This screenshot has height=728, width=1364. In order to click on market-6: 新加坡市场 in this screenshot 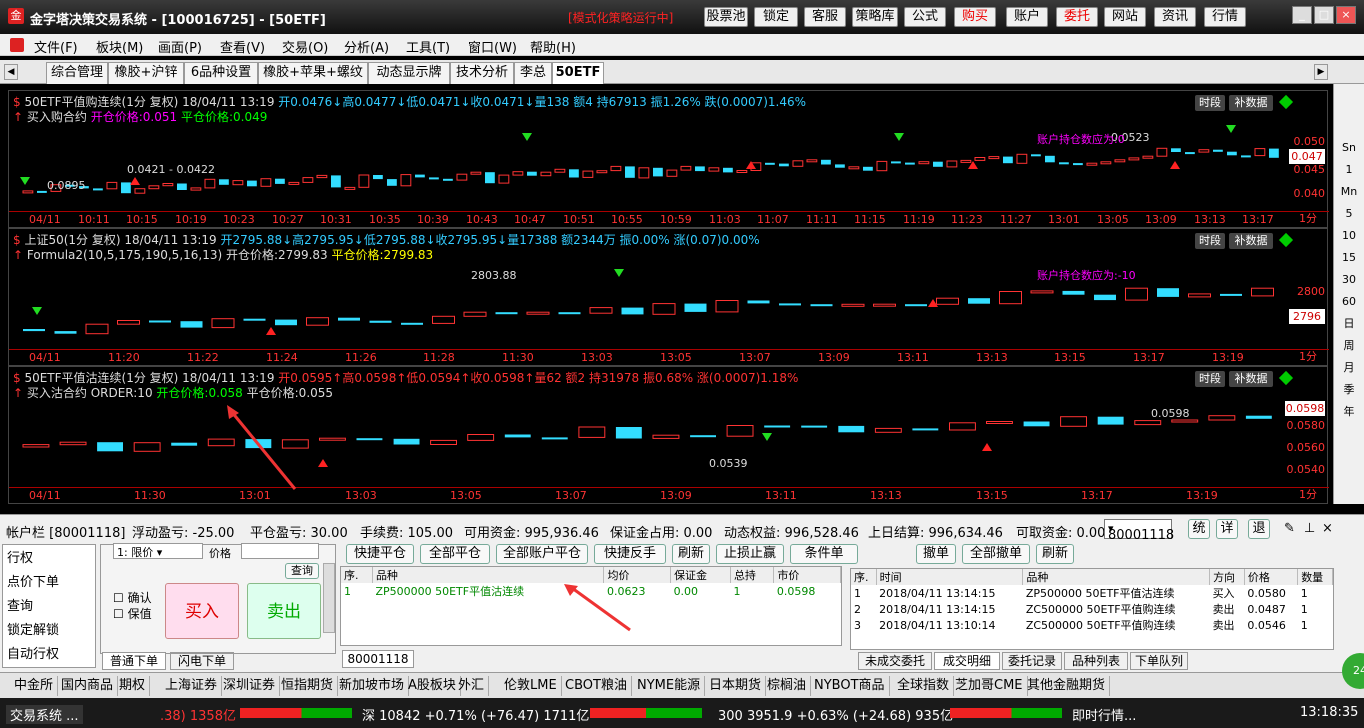, I will do `click(372, 686)`.